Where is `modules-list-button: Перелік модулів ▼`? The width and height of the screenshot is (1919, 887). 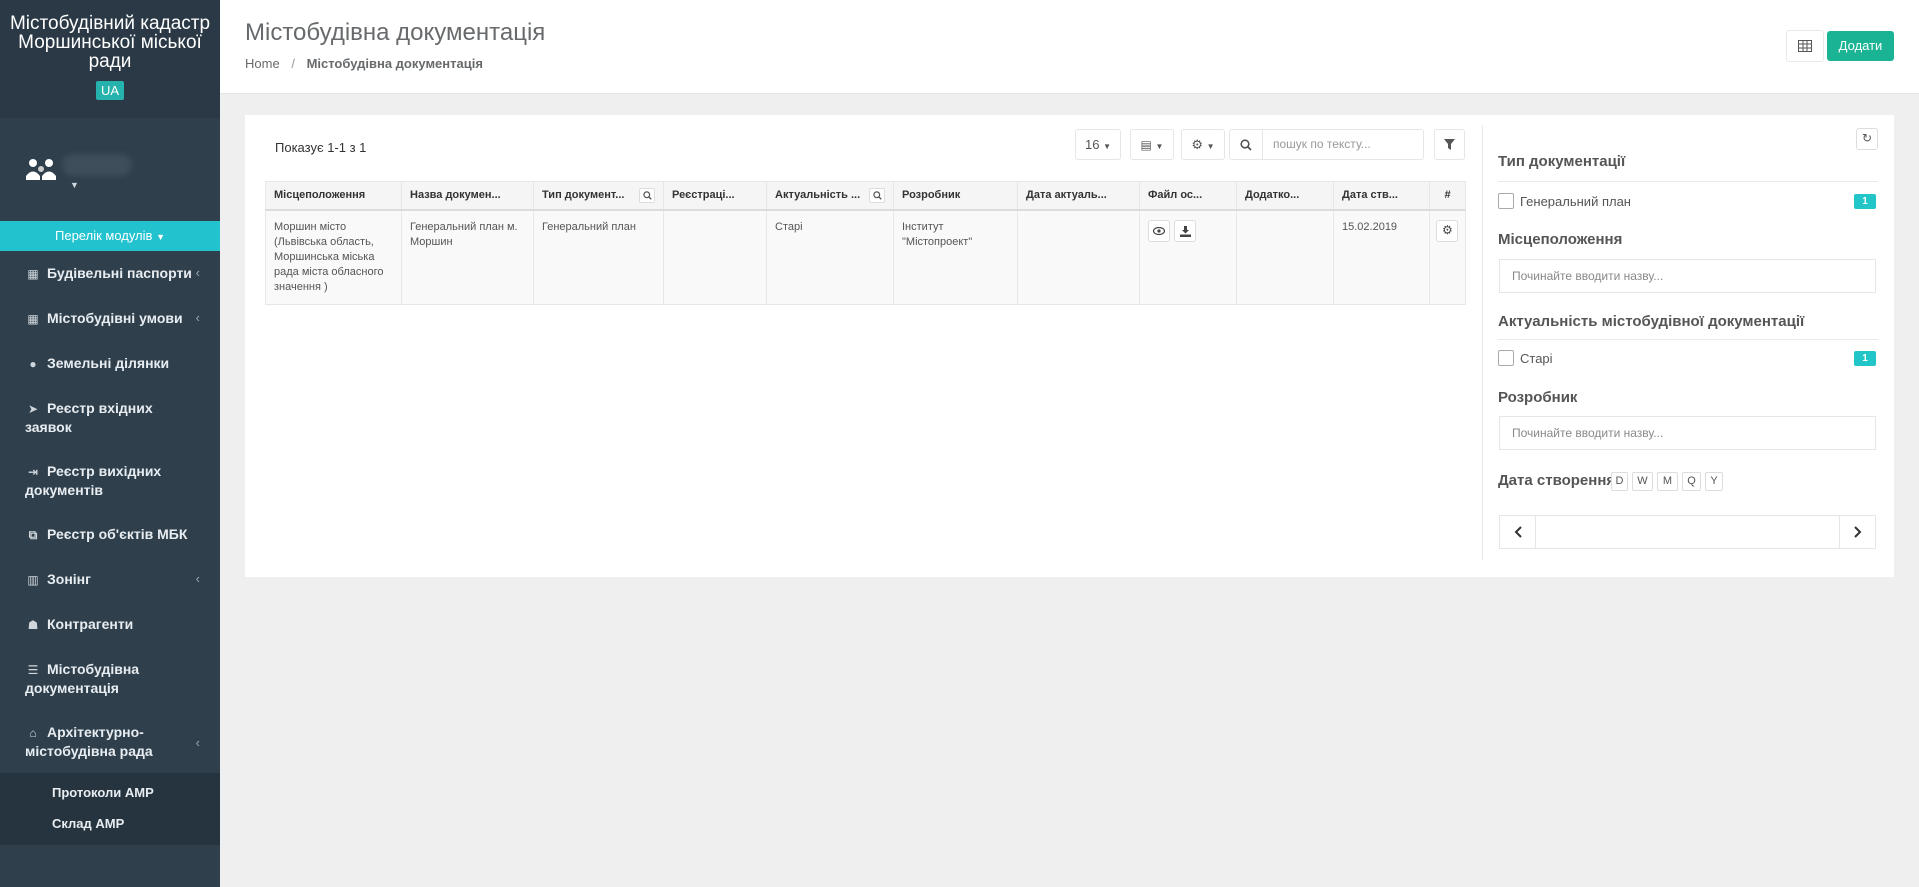
modules-list-button: Перелік модулів ▼ is located at coordinates (110, 236).